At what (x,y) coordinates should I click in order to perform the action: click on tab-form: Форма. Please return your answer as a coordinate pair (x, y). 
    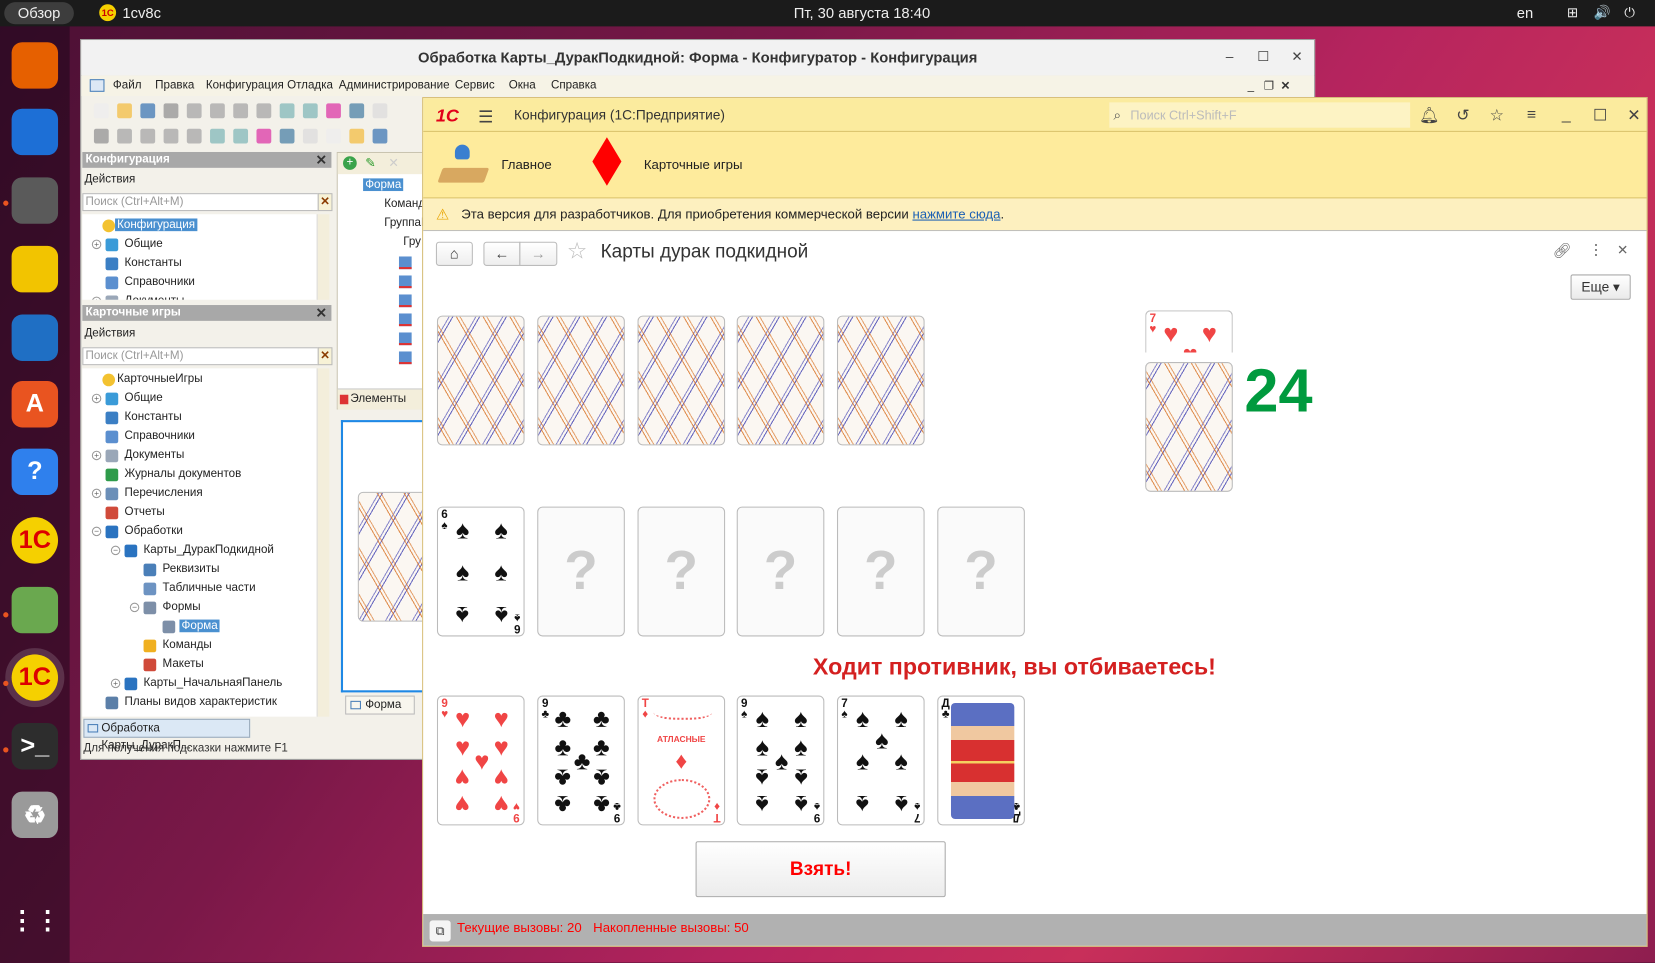
    Looking at the image, I should click on (380, 705).